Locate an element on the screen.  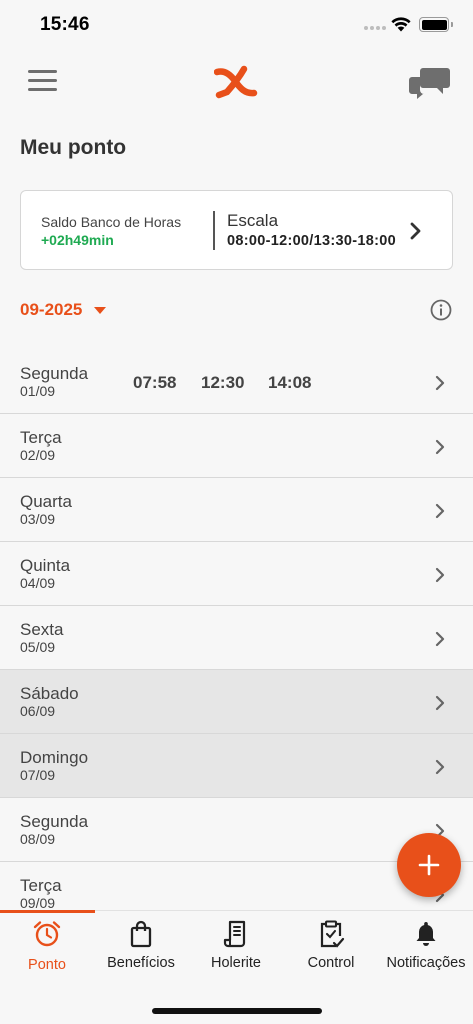
month-selector: 09-2025 is located at coordinates (63, 310).